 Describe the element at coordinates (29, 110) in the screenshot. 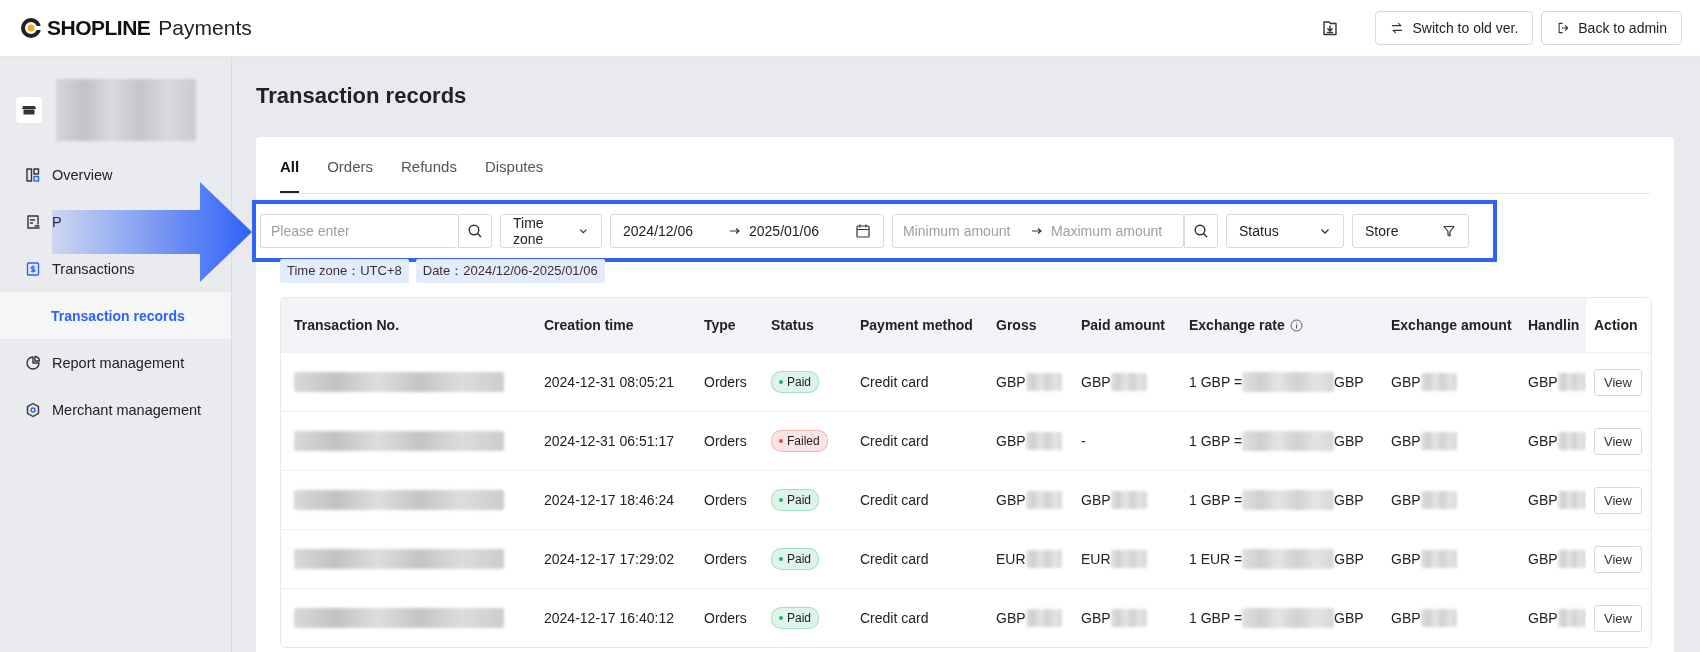

I see `store-icon` at that location.